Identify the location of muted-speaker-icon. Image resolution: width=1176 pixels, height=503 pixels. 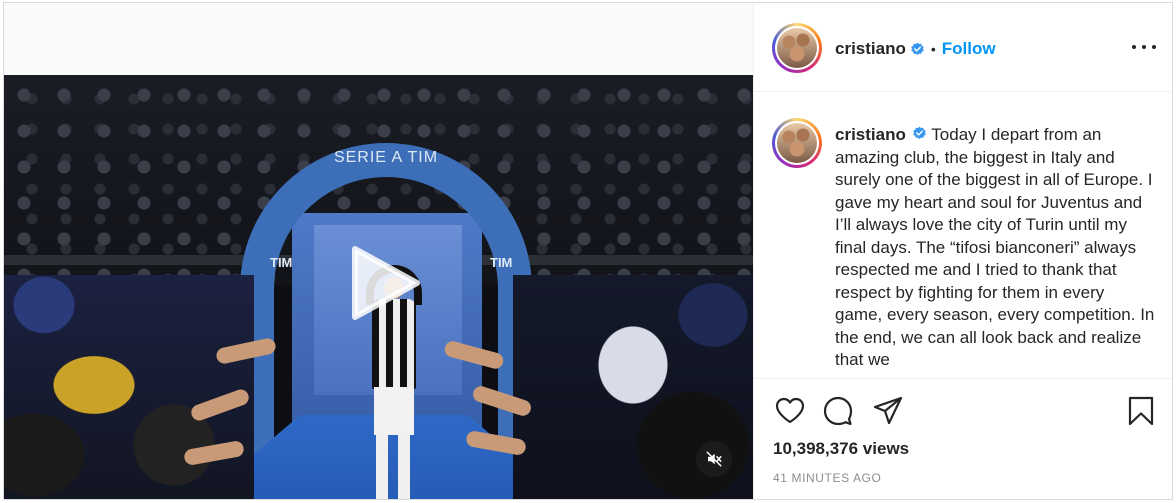
(714, 459).